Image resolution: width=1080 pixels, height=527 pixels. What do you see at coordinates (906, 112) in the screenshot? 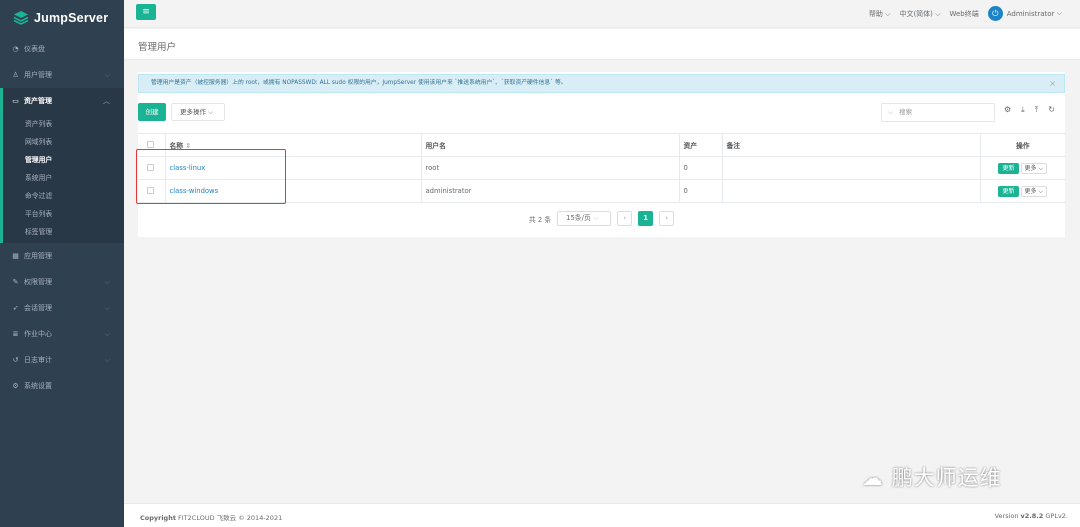
I see `search-placeholder: 搜索` at bounding box center [906, 112].